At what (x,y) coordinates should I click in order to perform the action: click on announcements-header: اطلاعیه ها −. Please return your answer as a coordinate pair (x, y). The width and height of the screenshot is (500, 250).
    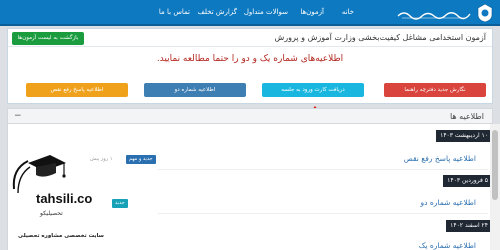
    Looking at the image, I should click on (250, 116).